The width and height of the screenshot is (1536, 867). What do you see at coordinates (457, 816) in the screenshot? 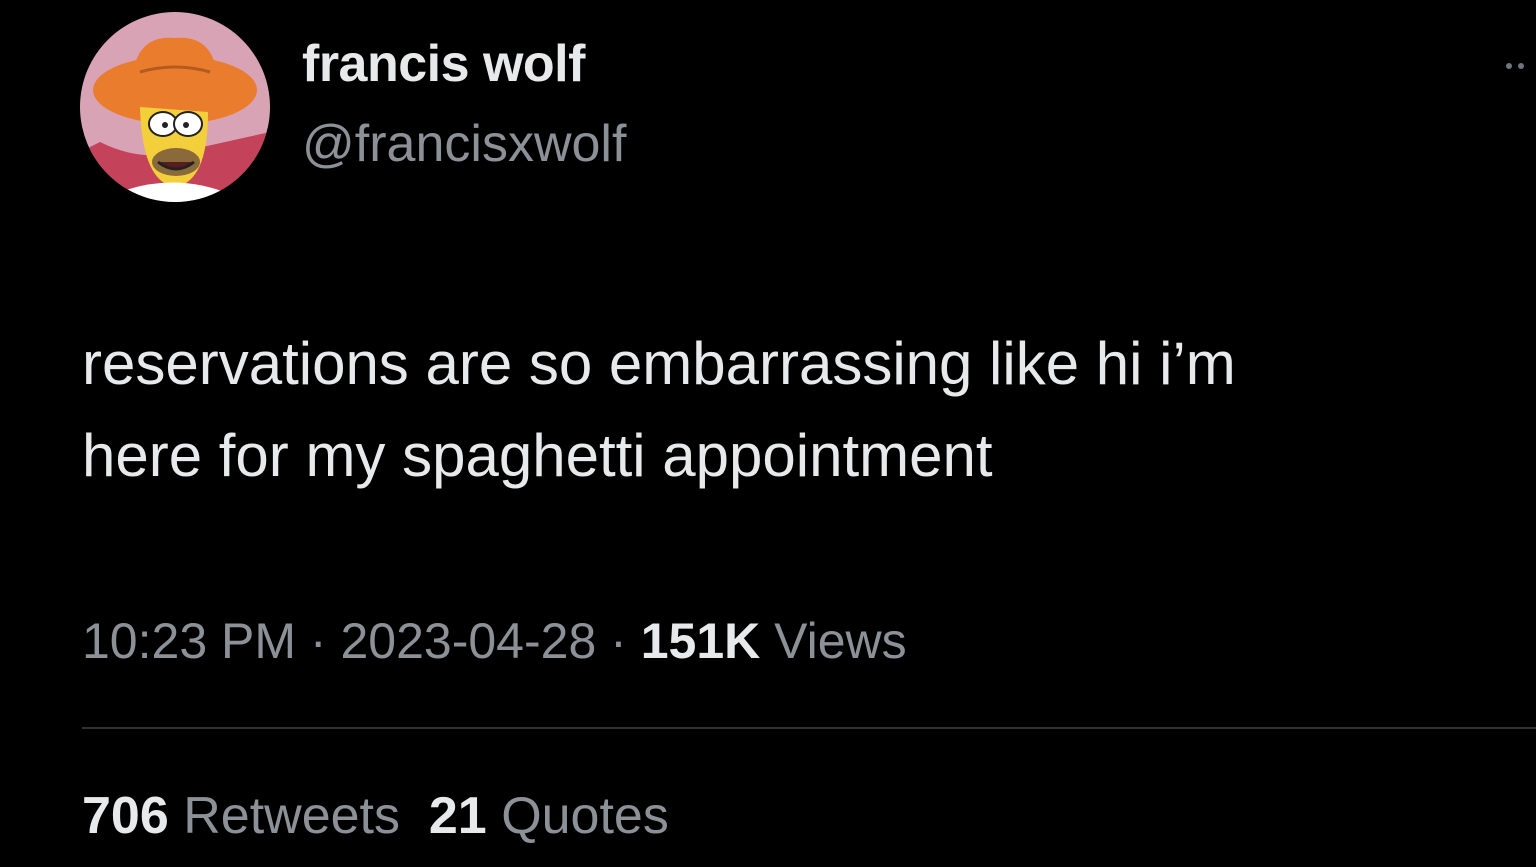
I see `quotes-count: 21` at bounding box center [457, 816].